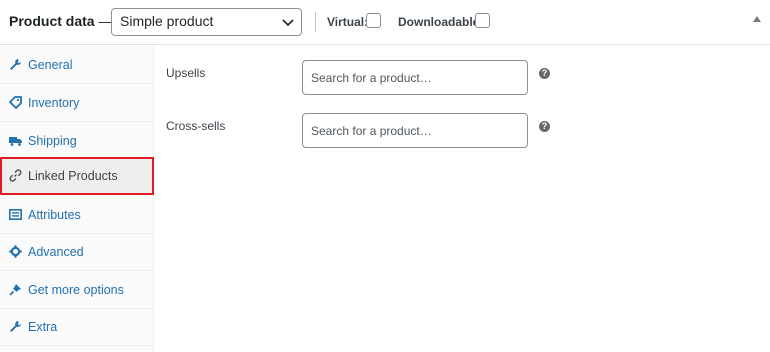  What do you see at coordinates (15, 251) in the screenshot?
I see `gear-icon` at bounding box center [15, 251].